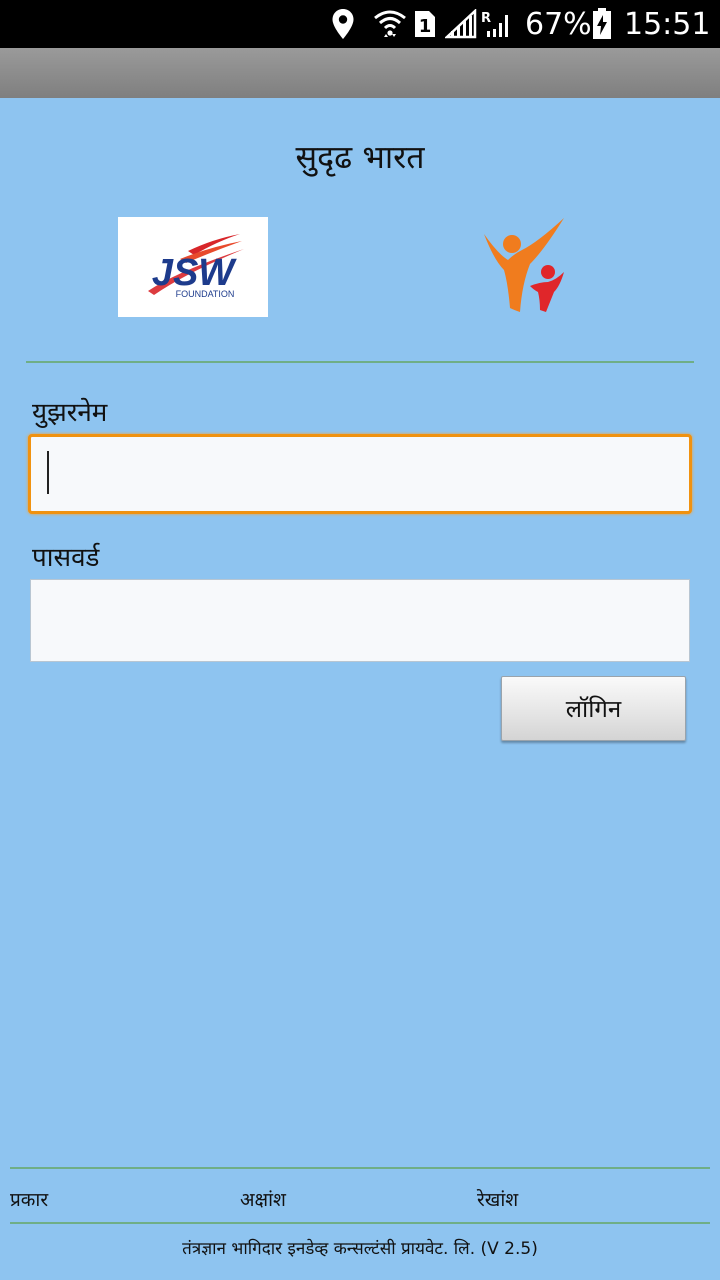  Describe the element at coordinates (360, 362) in the screenshot. I see `header-divider` at that location.